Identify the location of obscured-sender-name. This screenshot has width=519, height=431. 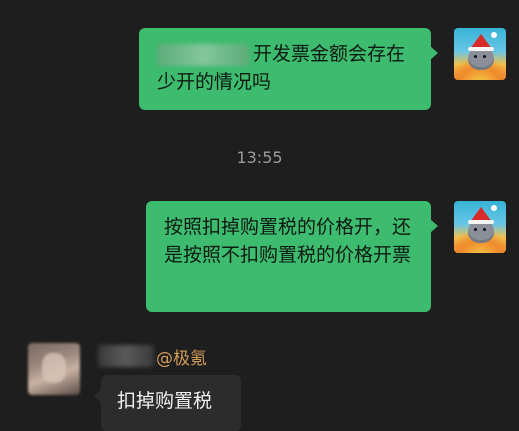
(126, 356).